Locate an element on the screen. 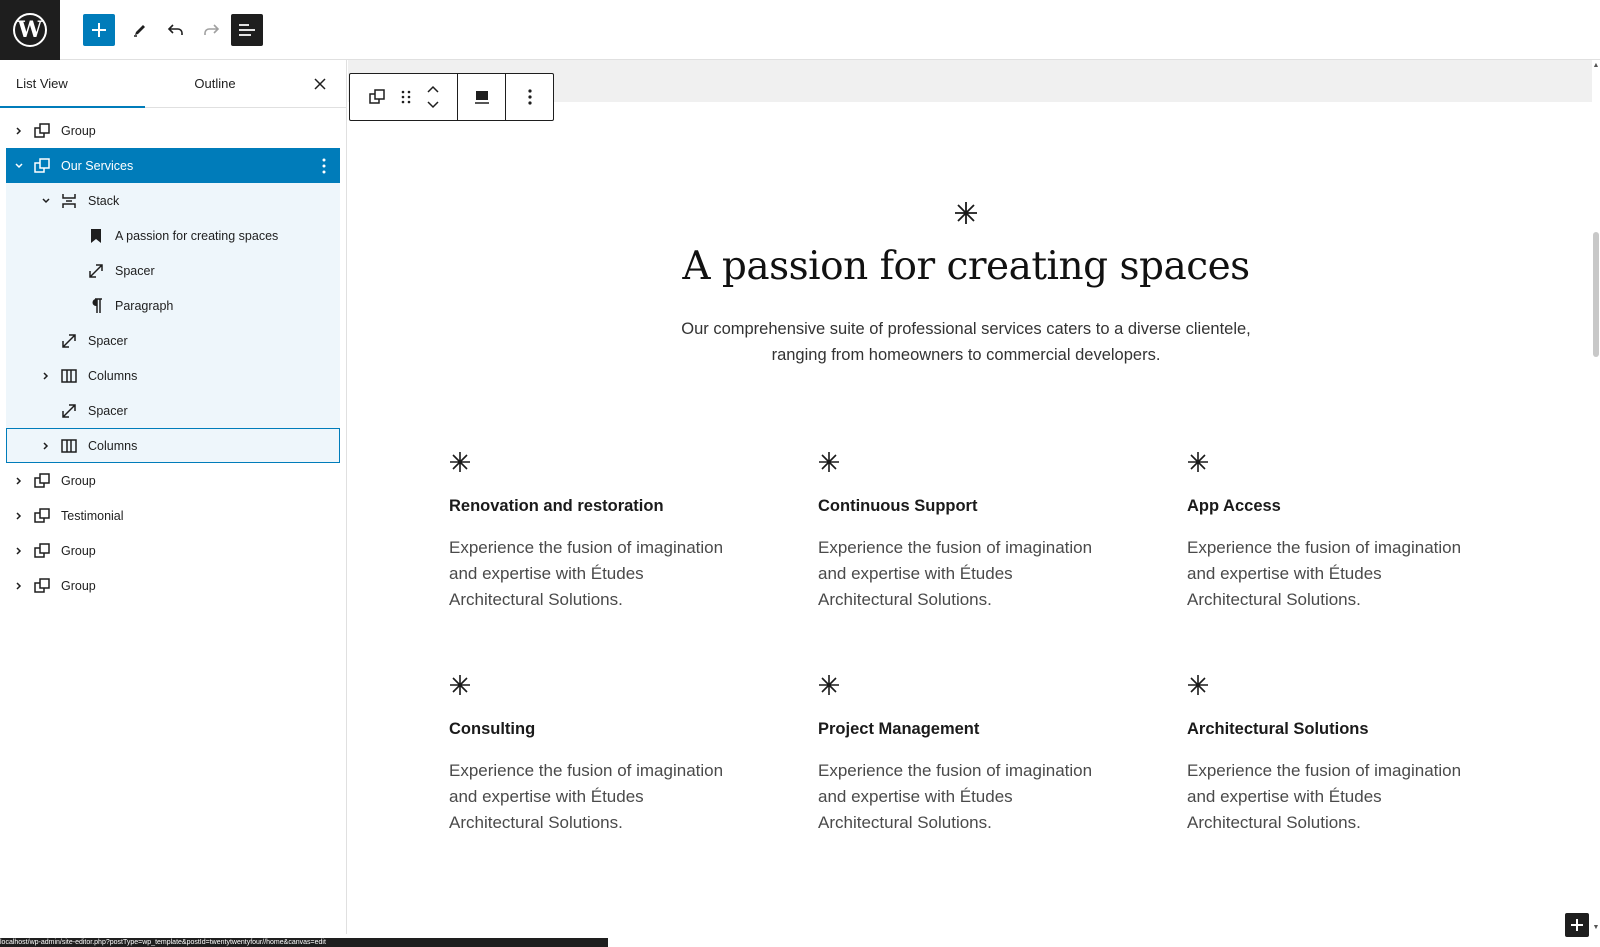 This screenshot has width=1600, height=947. block-inserter-button is located at coordinates (99, 30).